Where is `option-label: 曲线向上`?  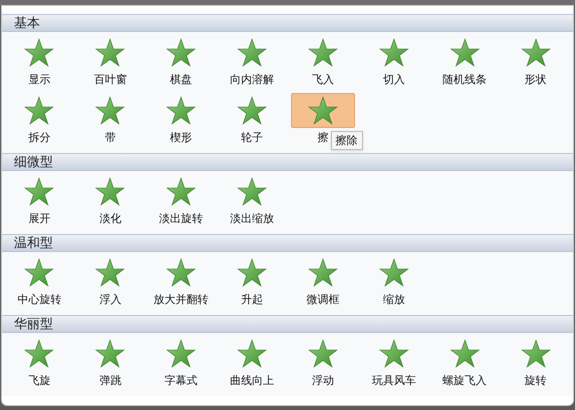 option-label: 曲线向上 is located at coordinates (252, 380).